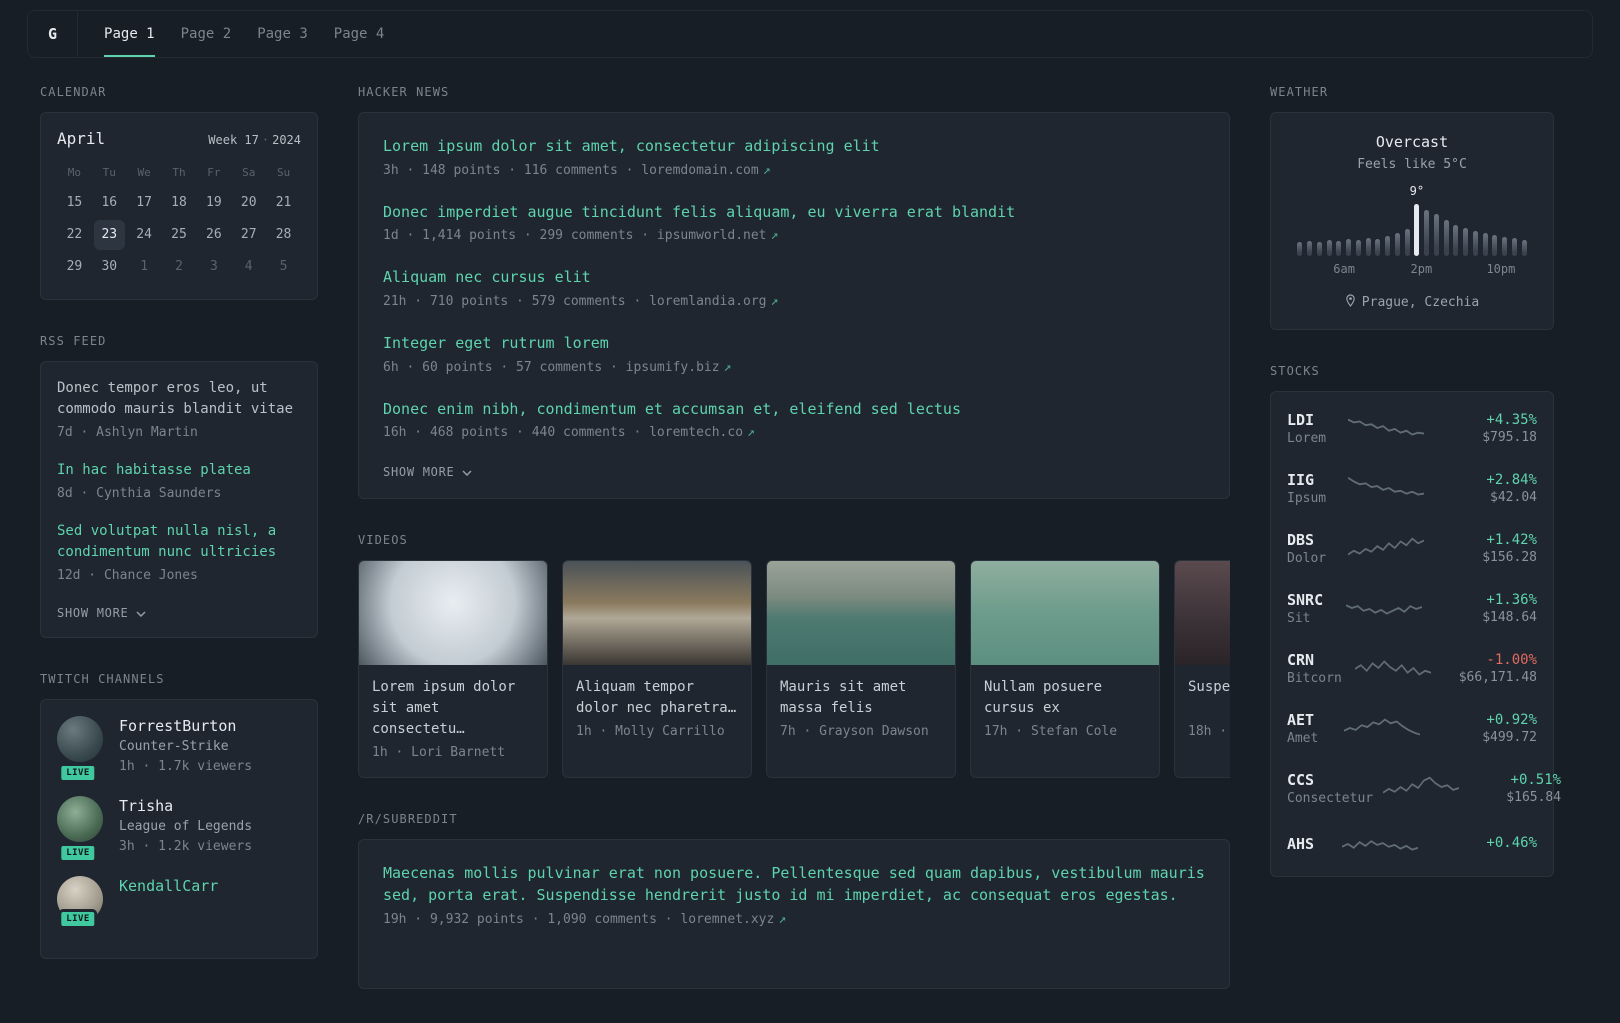 Image resolution: width=1620 pixels, height=1023 pixels. What do you see at coordinates (794, 277) in the screenshot?
I see `post-title: Aliquam nec cursus elit` at bounding box center [794, 277].